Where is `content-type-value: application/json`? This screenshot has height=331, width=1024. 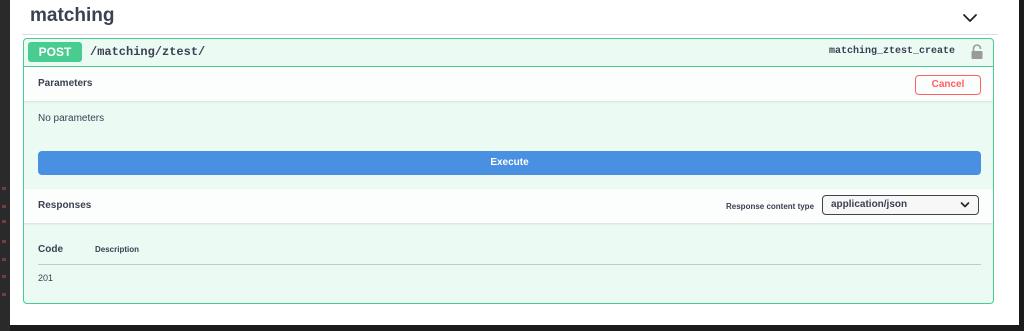 content-type-value: application/json is located at coordinates (869, 204).